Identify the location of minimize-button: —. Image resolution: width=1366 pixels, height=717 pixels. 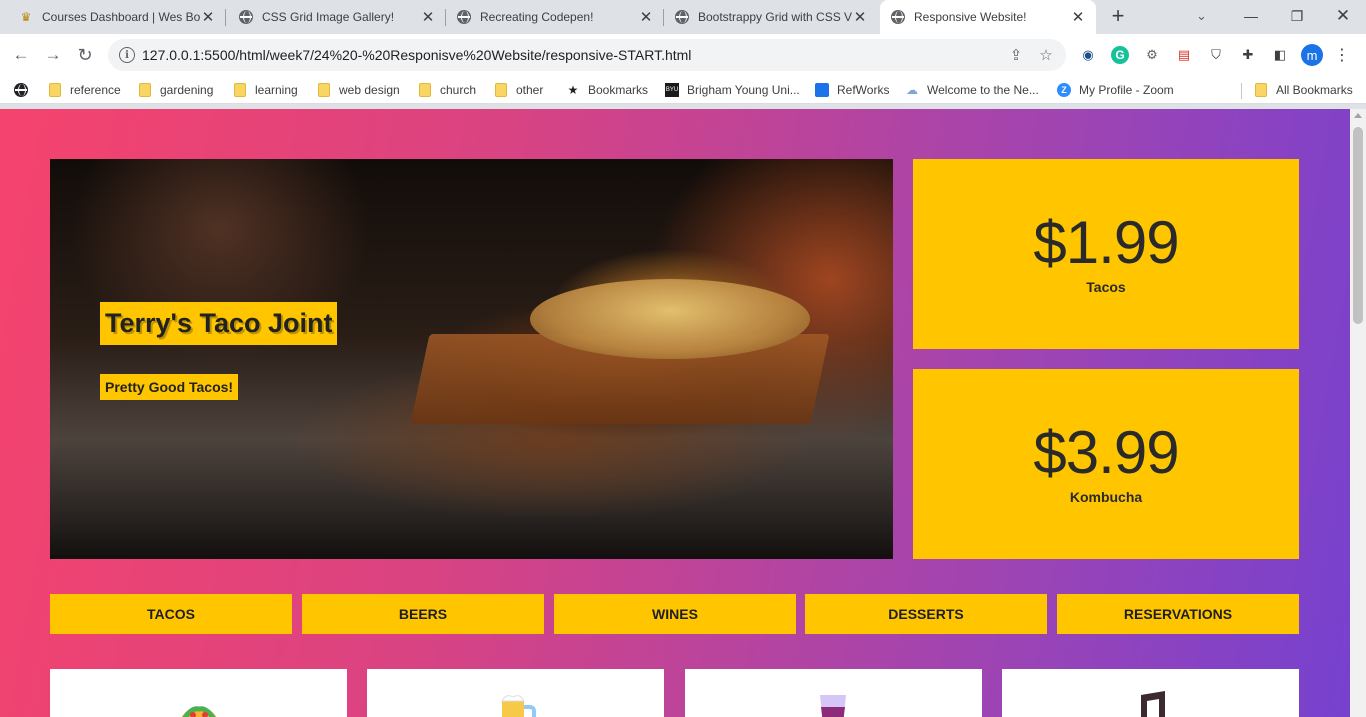
(1251, 16).